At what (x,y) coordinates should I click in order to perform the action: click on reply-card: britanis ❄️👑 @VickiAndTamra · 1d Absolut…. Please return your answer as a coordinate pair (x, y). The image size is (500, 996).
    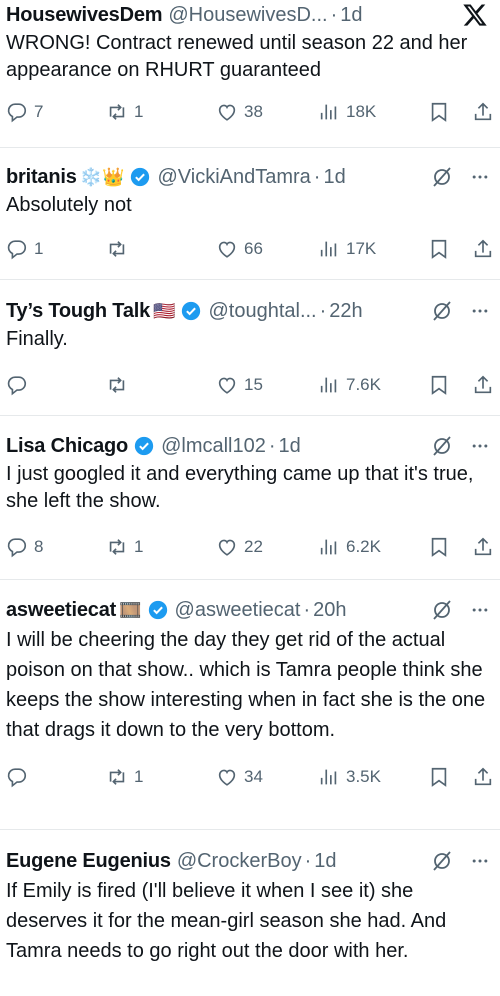
    Looking at the image, I should click on (250, 214).